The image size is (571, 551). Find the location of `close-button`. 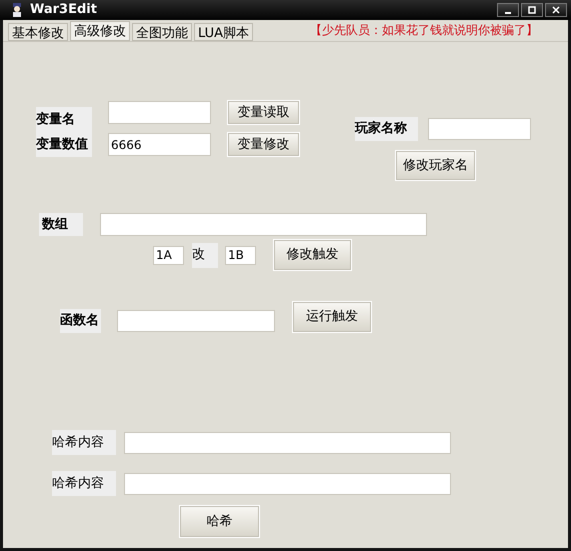

close-button is located at coordinates (556, 10).